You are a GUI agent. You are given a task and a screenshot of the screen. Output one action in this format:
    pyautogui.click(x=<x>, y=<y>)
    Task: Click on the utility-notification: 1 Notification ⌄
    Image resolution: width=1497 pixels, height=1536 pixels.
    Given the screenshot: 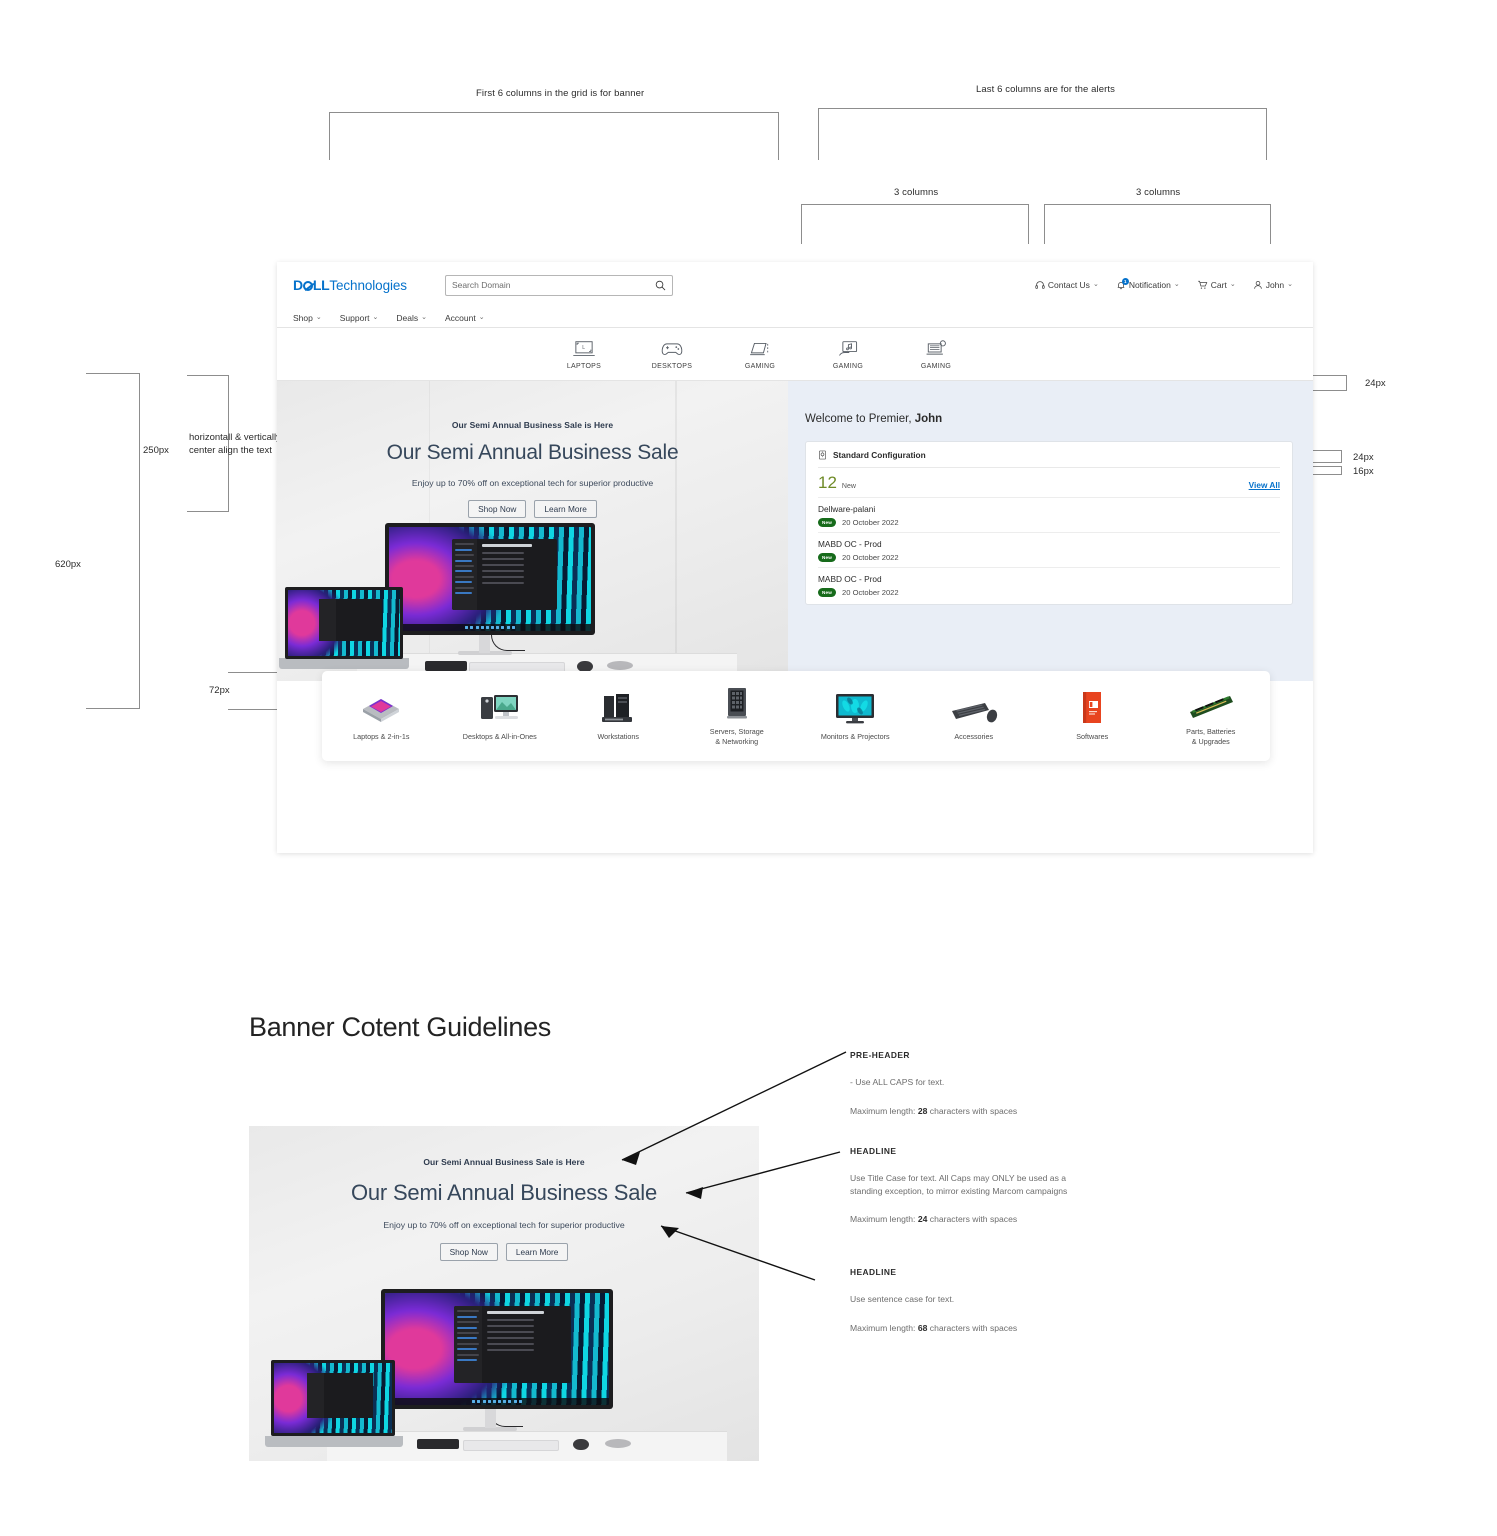 What is the action you would take?
    pyautogui.click(x=1148, y=284)
    